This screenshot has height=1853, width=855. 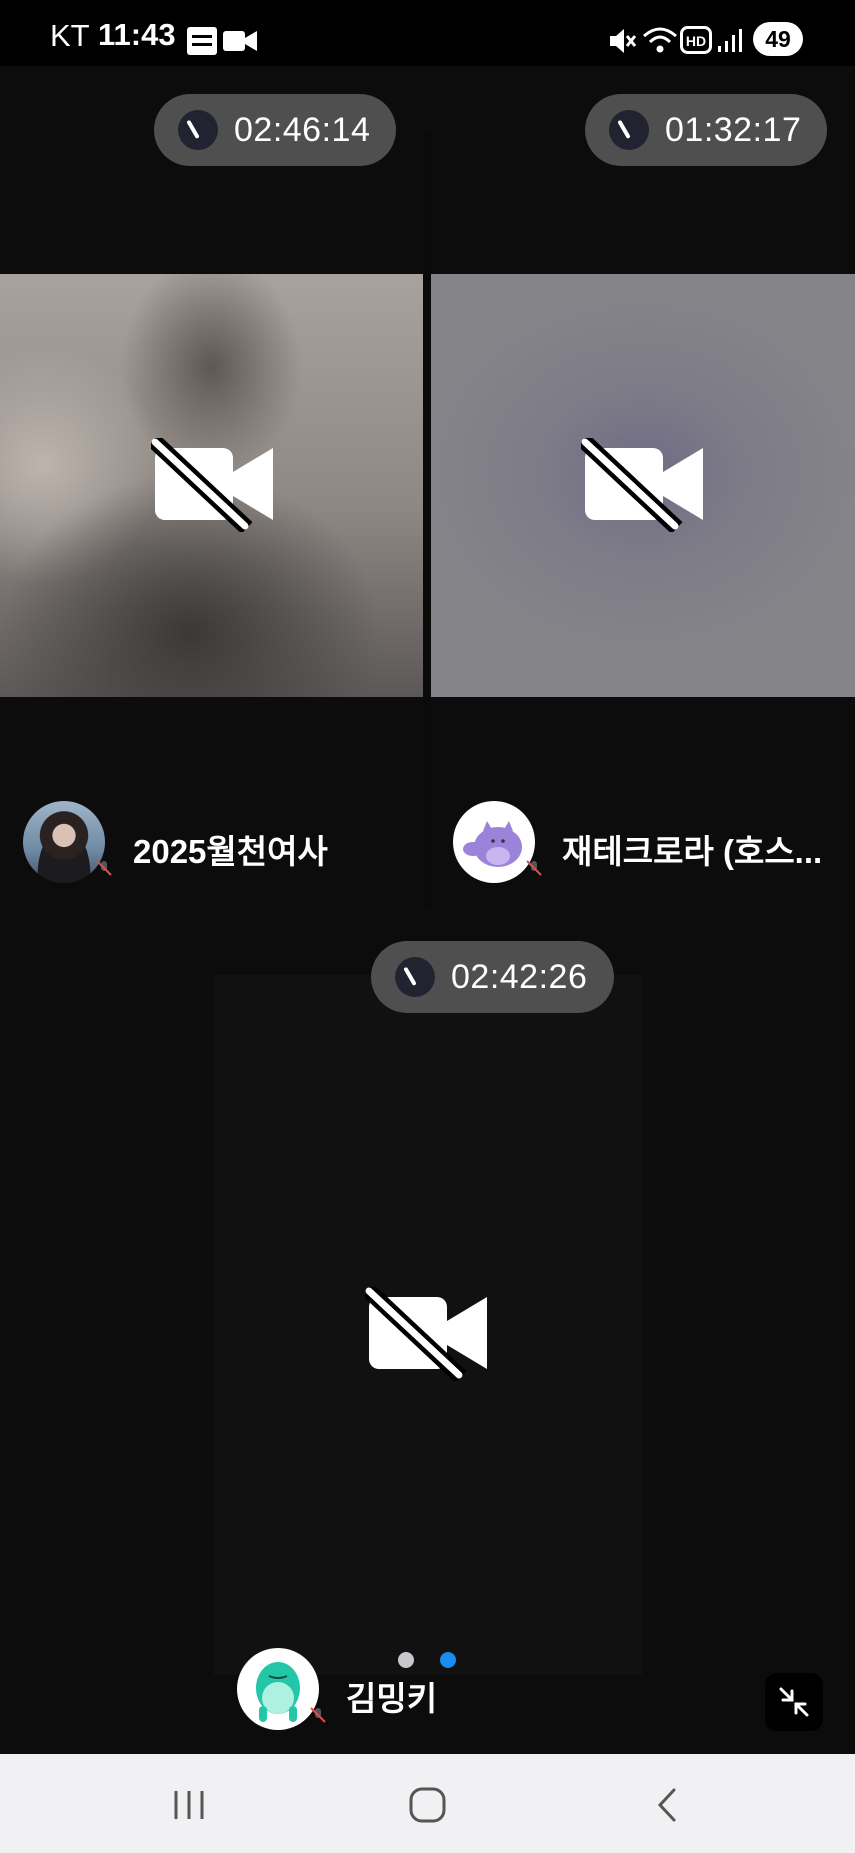 I want to click on call-timer-pill: 02:46:14, so click(x=275, y=130).